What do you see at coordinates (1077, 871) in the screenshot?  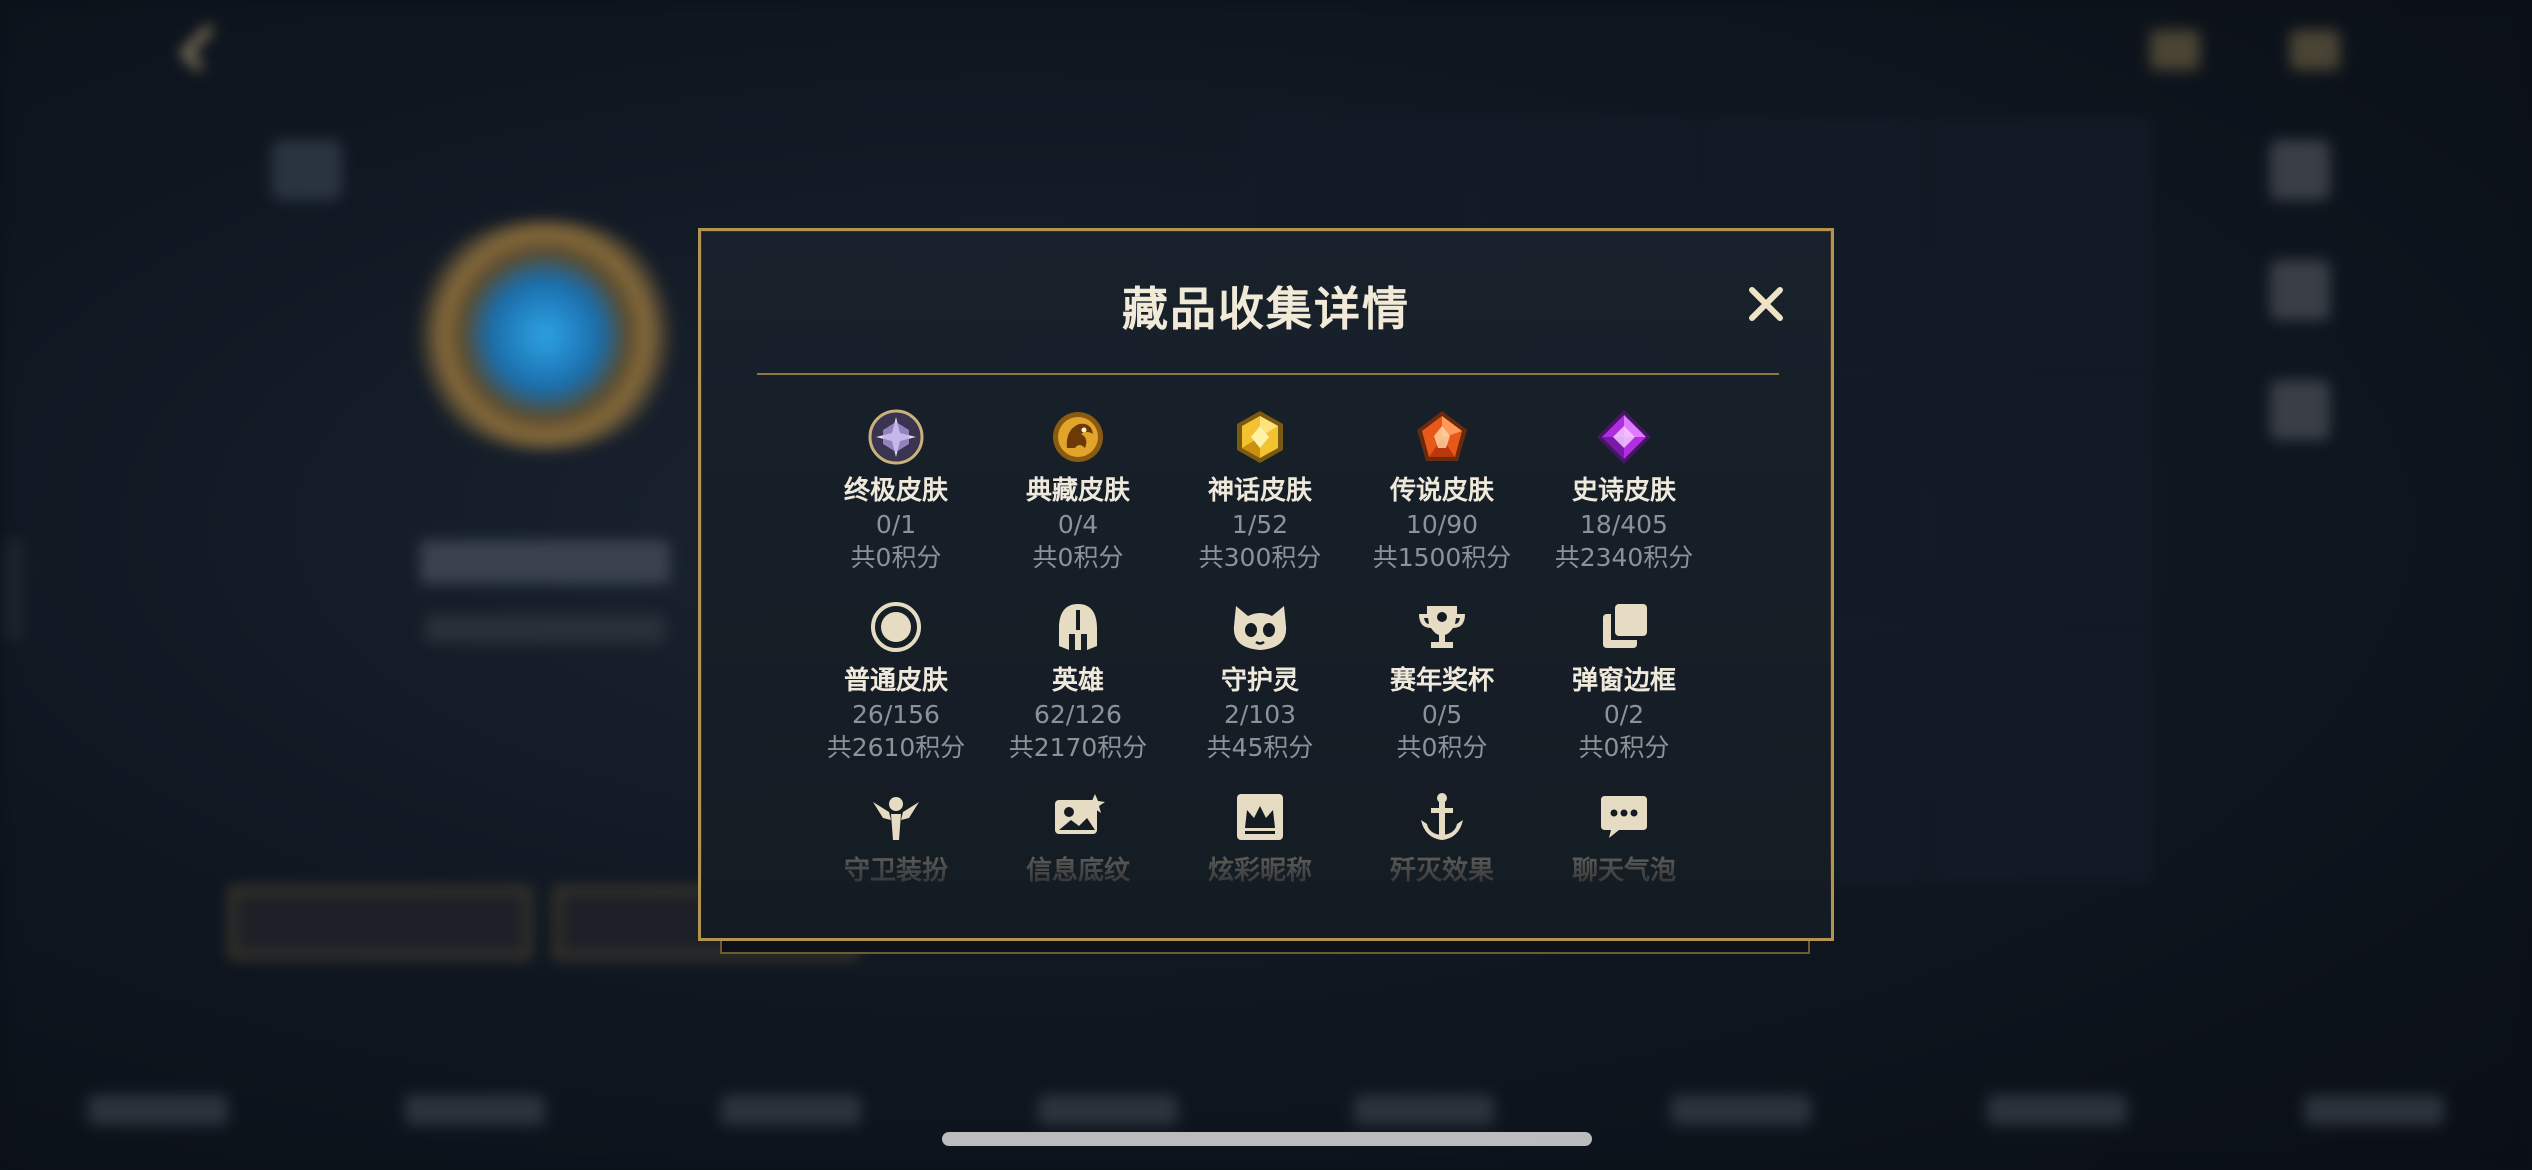 I see `item-label: 信息底纹` at bounding box center [1077, 871].